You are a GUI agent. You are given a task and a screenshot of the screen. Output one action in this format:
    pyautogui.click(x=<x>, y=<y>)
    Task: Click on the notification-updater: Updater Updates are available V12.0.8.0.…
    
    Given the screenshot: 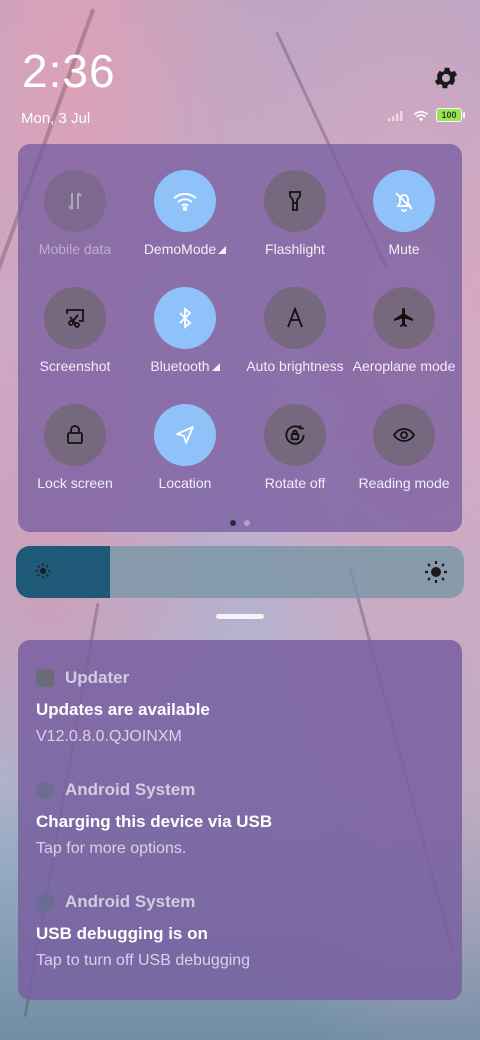 What is the action you would take?
    pyautogui.click(x=241, y=707)
    